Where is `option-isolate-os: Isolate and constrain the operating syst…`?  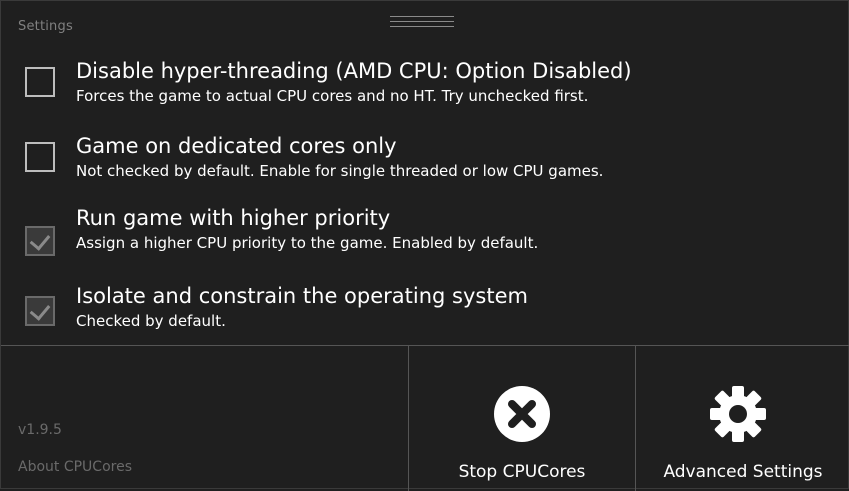 option-isolate-os: Isolate and constrain the operating syst… is located at coordinates (425, 316).